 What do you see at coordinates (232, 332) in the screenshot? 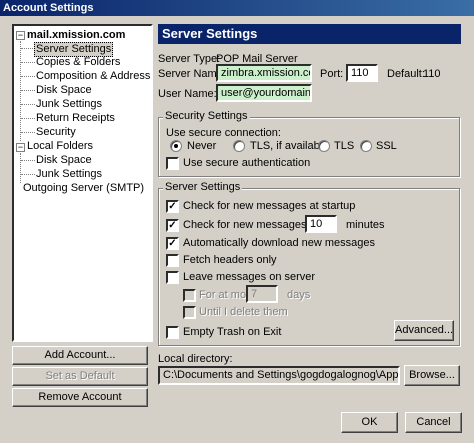
I see `empty-trash-label: Empty Trash on Exit` at bounding box center [232, 332].